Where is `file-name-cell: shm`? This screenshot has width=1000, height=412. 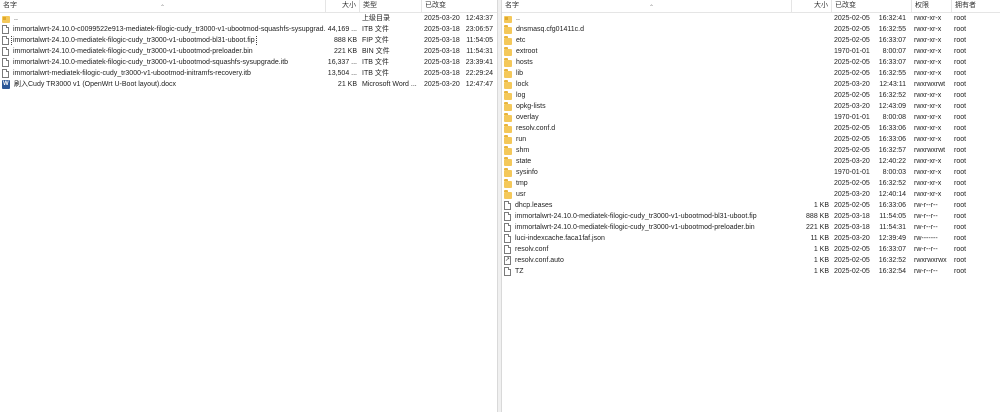 file-name-cell: shm is located at coordinates (647, 150).